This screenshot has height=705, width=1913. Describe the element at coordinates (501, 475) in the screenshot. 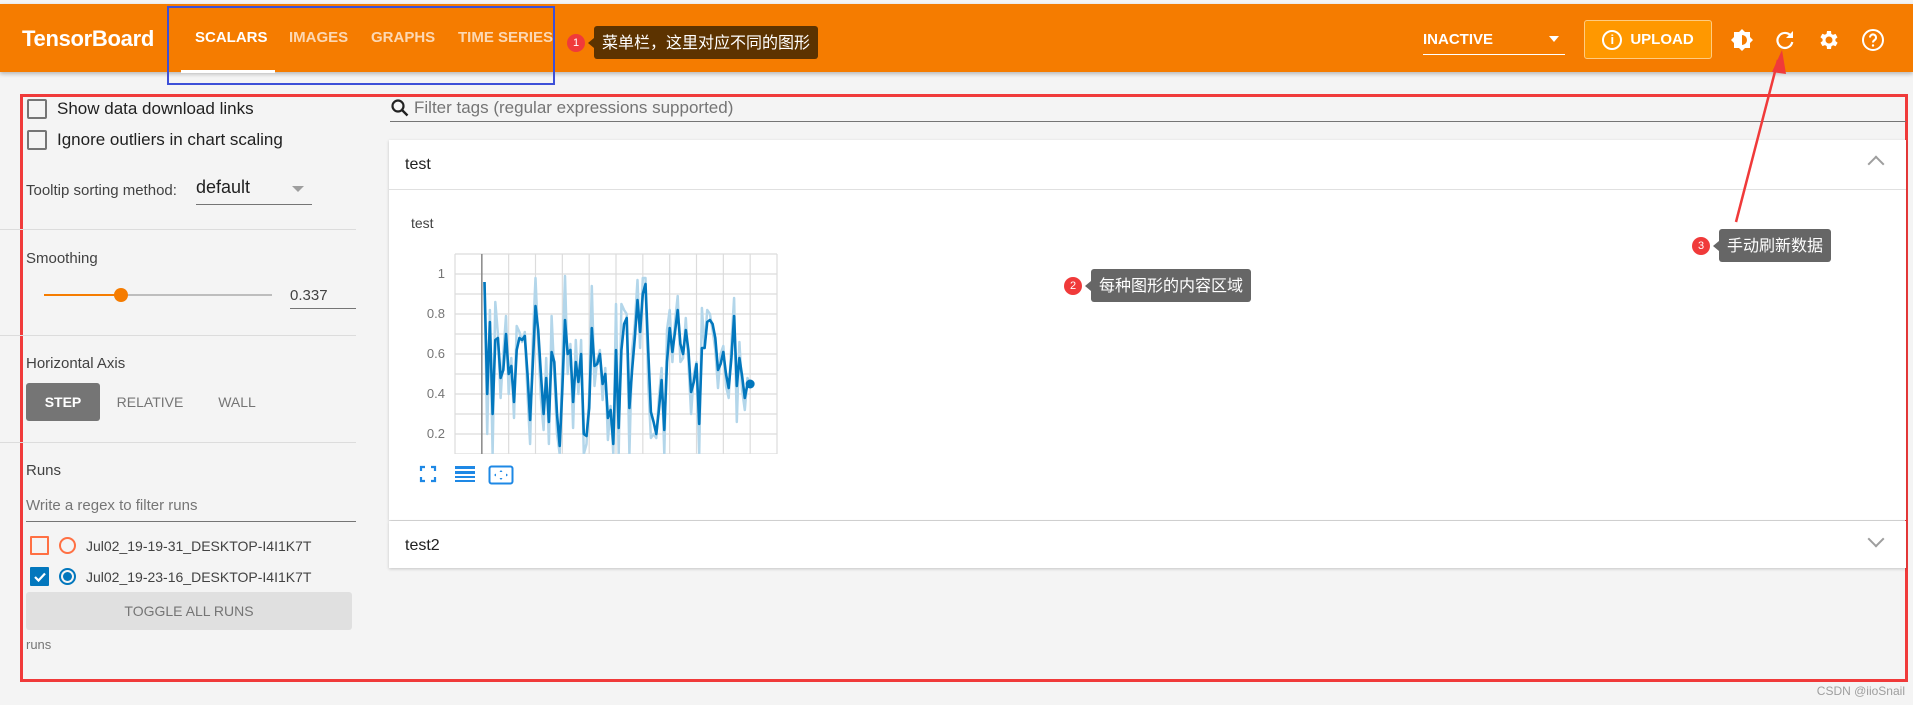

I see `fit-domain-icon` at that location.